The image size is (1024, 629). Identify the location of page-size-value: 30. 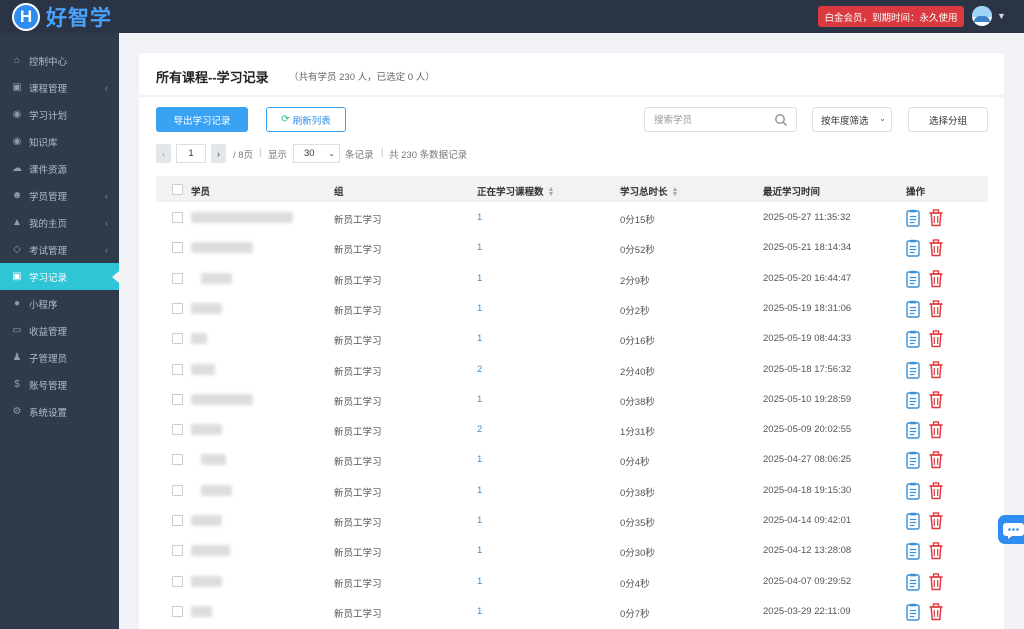
(309, 153).